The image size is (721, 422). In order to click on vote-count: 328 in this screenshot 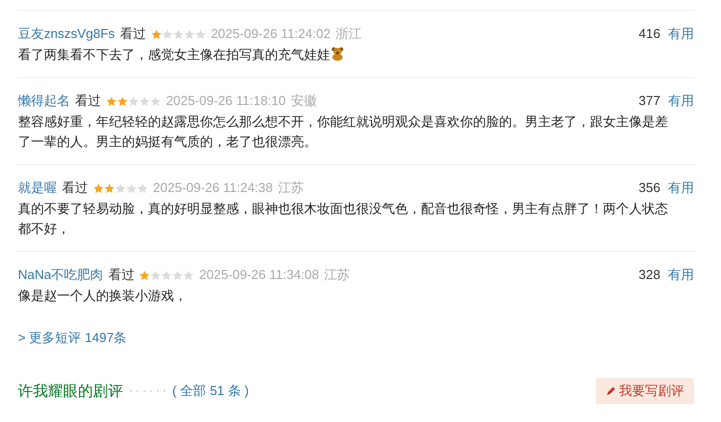, I will do `click(649, 274)`.